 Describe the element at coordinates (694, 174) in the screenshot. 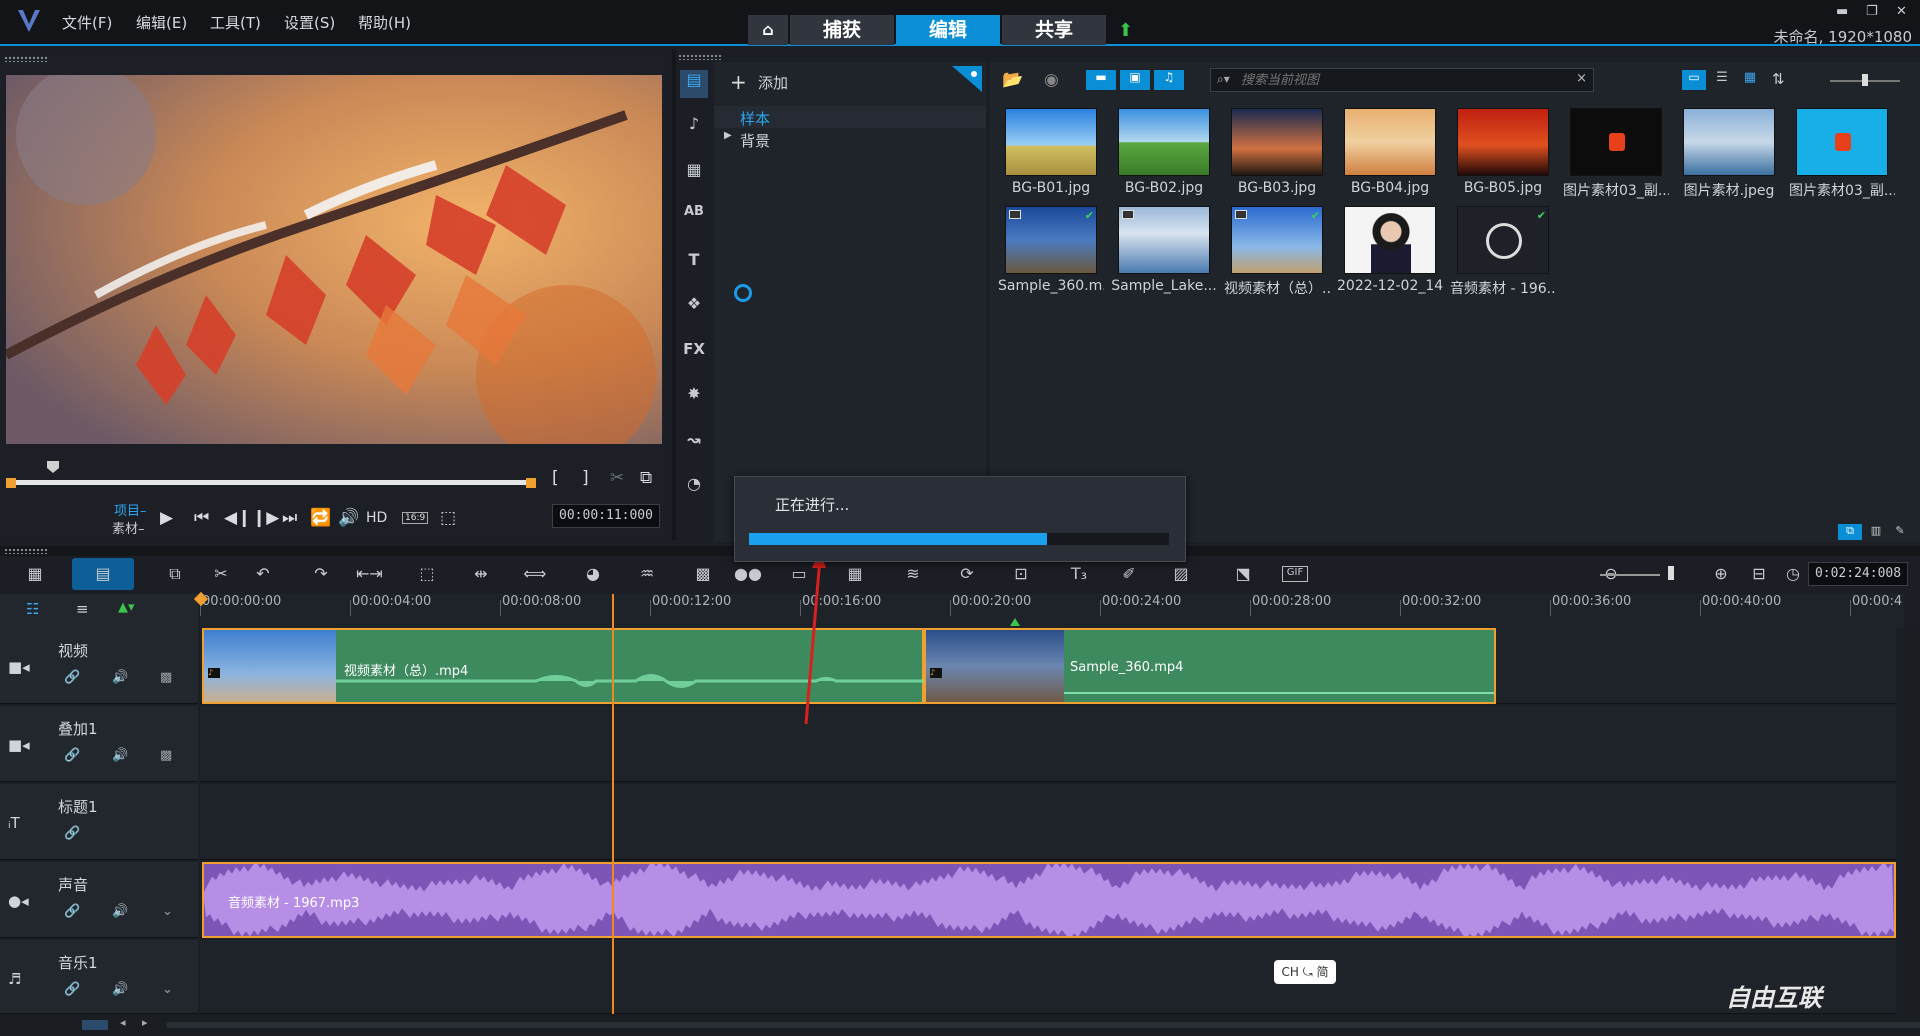

I see `transition-icon: ▦` at that location.